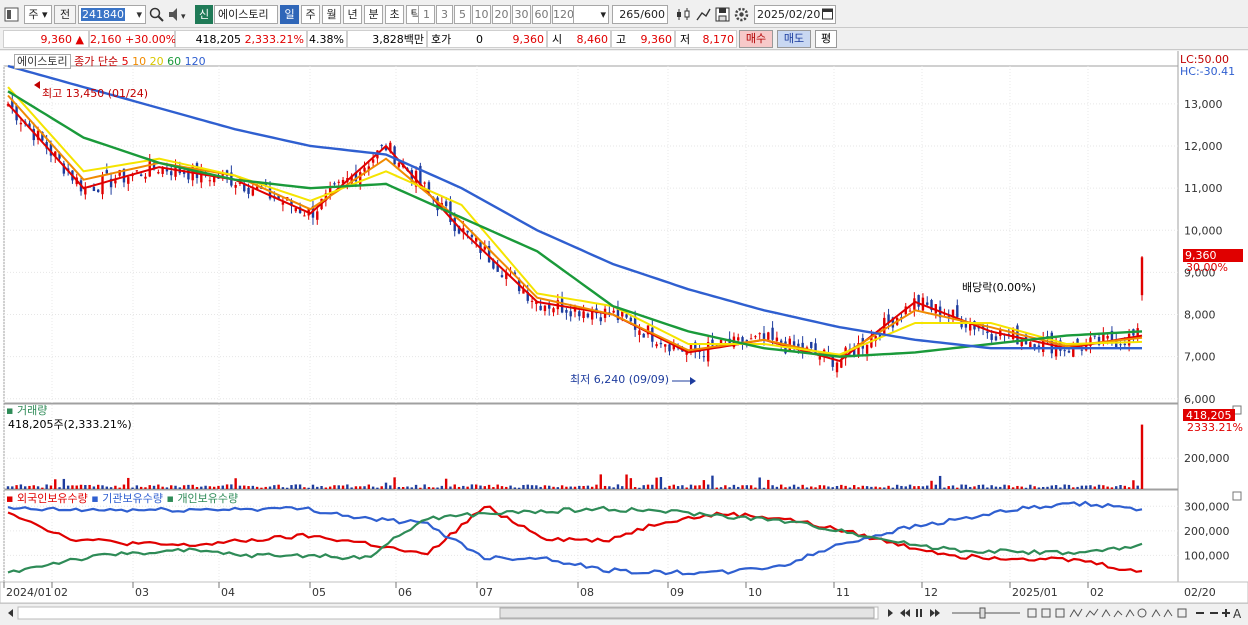  Describe the element at coordinates (587, 592) in the screenshot. I see `x-tick-label: 08` at that location.